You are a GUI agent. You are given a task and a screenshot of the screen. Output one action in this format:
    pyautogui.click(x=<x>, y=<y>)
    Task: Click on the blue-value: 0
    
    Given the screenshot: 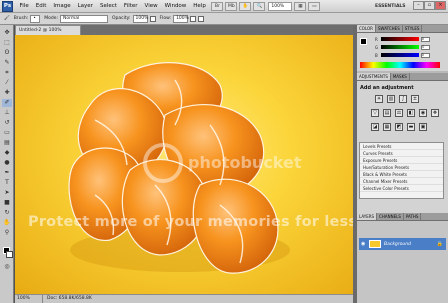 What is the action you would take?
    pyautogui.click(x=425, y=55)
    